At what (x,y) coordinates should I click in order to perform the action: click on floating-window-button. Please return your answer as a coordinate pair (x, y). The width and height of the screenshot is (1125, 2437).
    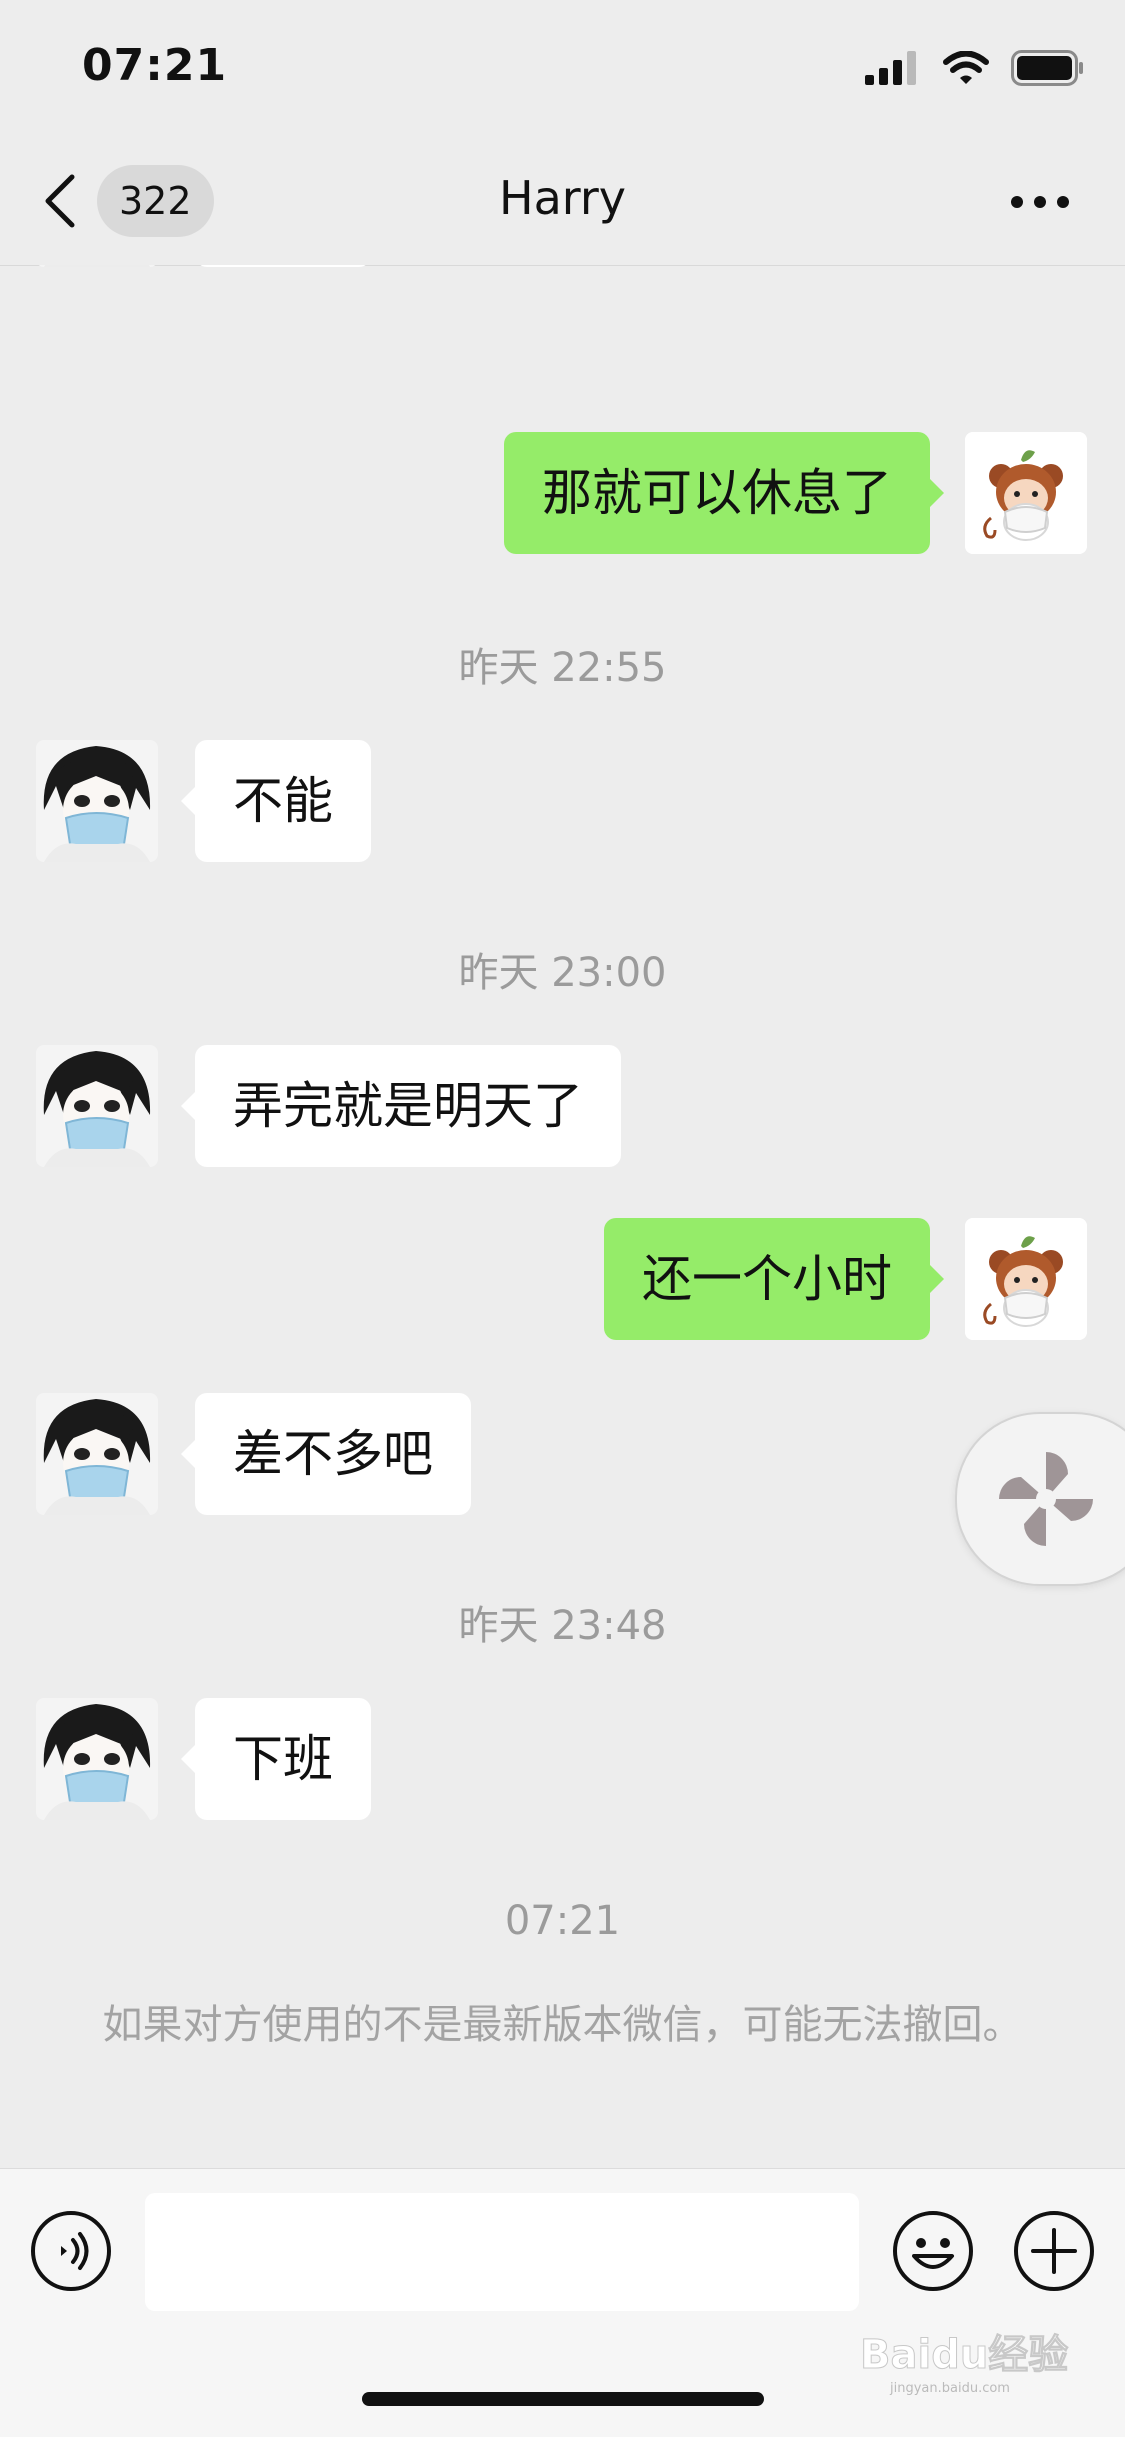
    Looking at the image, I should click on (1040, 1499).